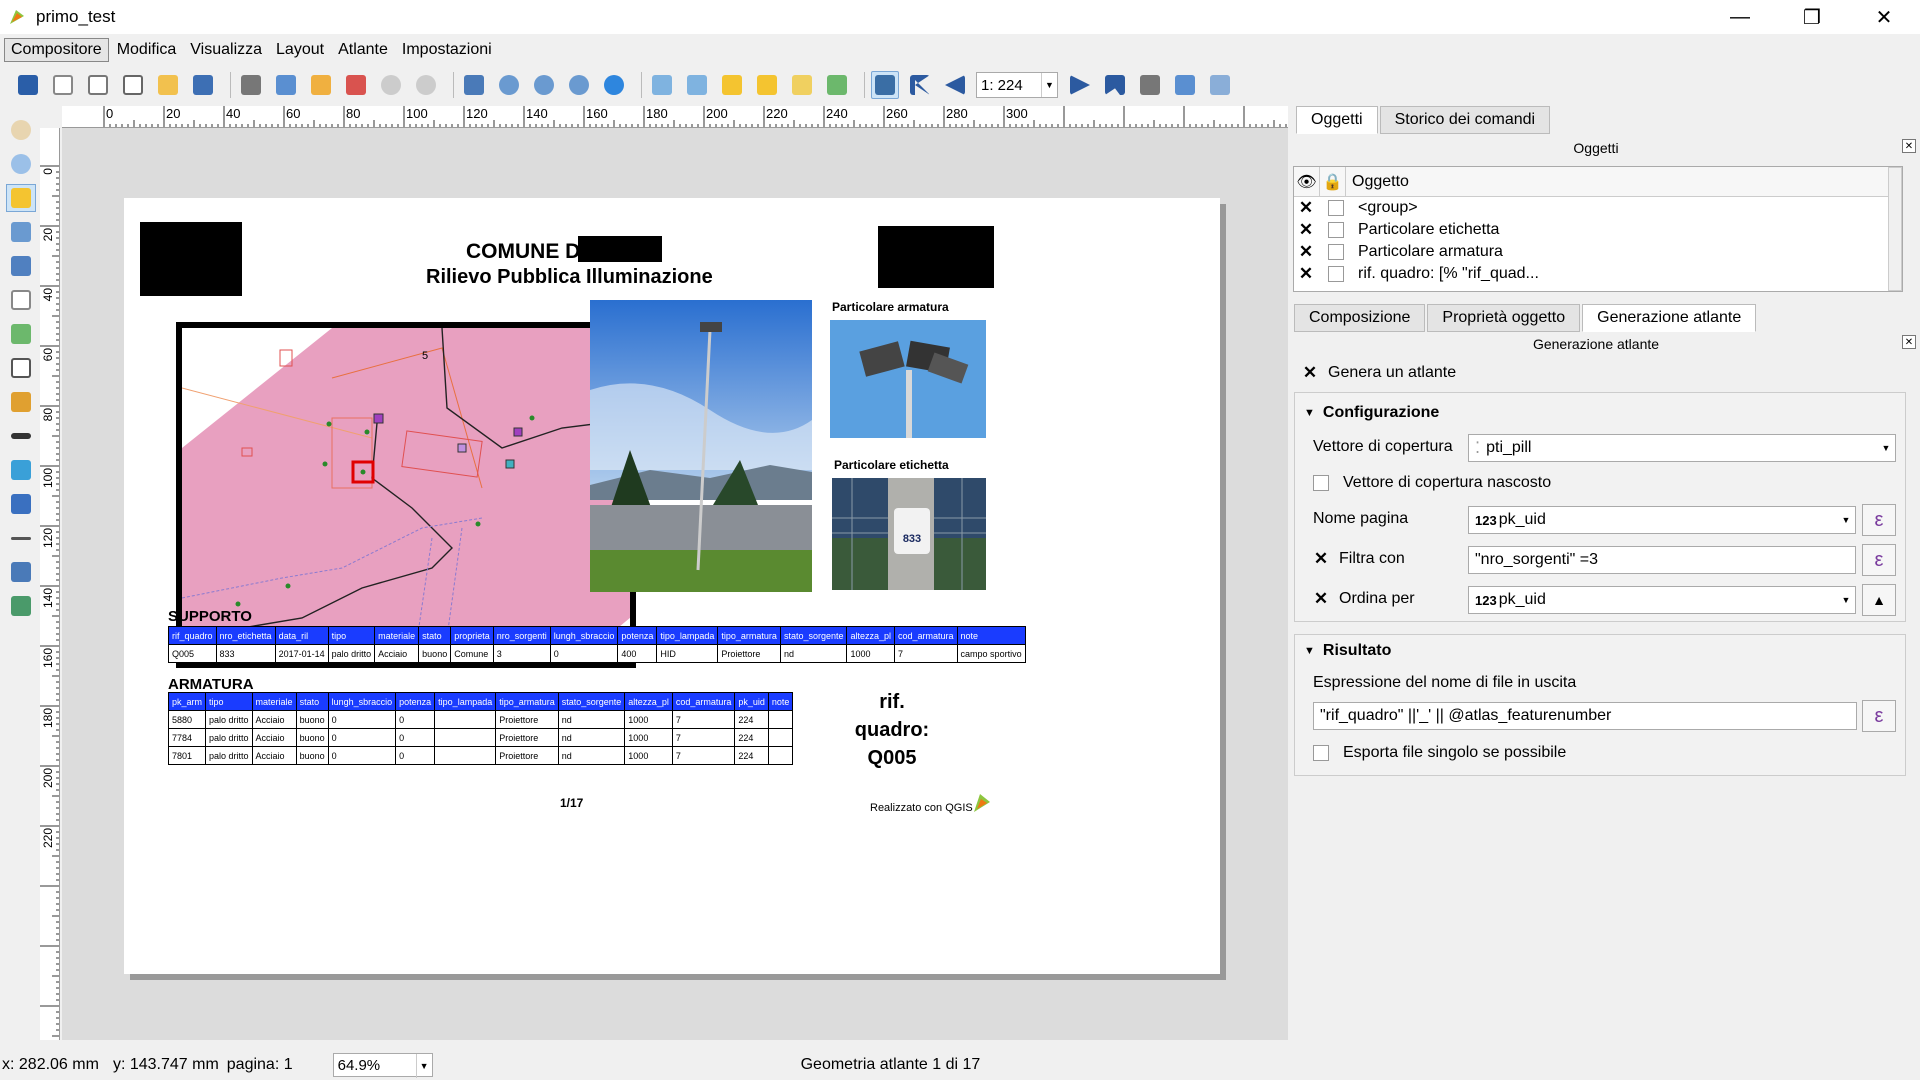  Describe the element at coordinates (1080, 85) in the screenshot. I see `next-feature-icon` at that location.